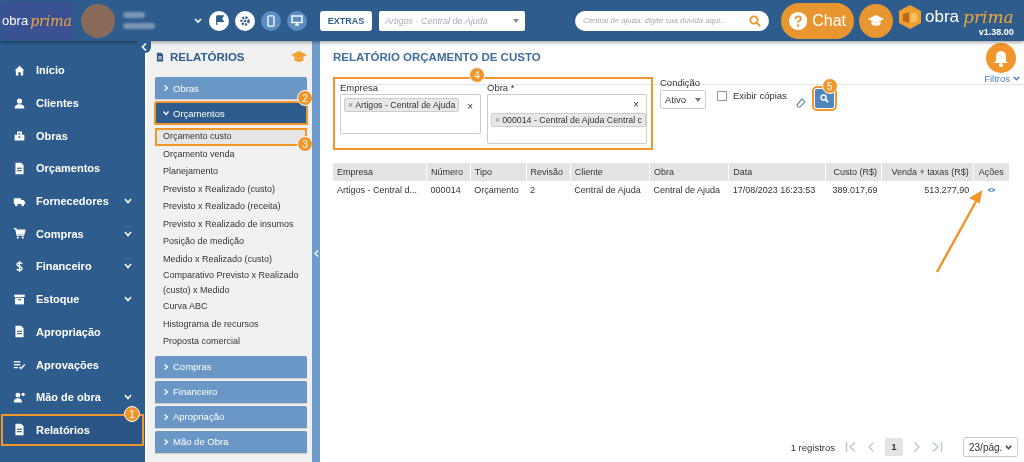  Describe the element at coordinates (346, 20) in the screenshot. I see `extras-button: EXTRAS` at that location.